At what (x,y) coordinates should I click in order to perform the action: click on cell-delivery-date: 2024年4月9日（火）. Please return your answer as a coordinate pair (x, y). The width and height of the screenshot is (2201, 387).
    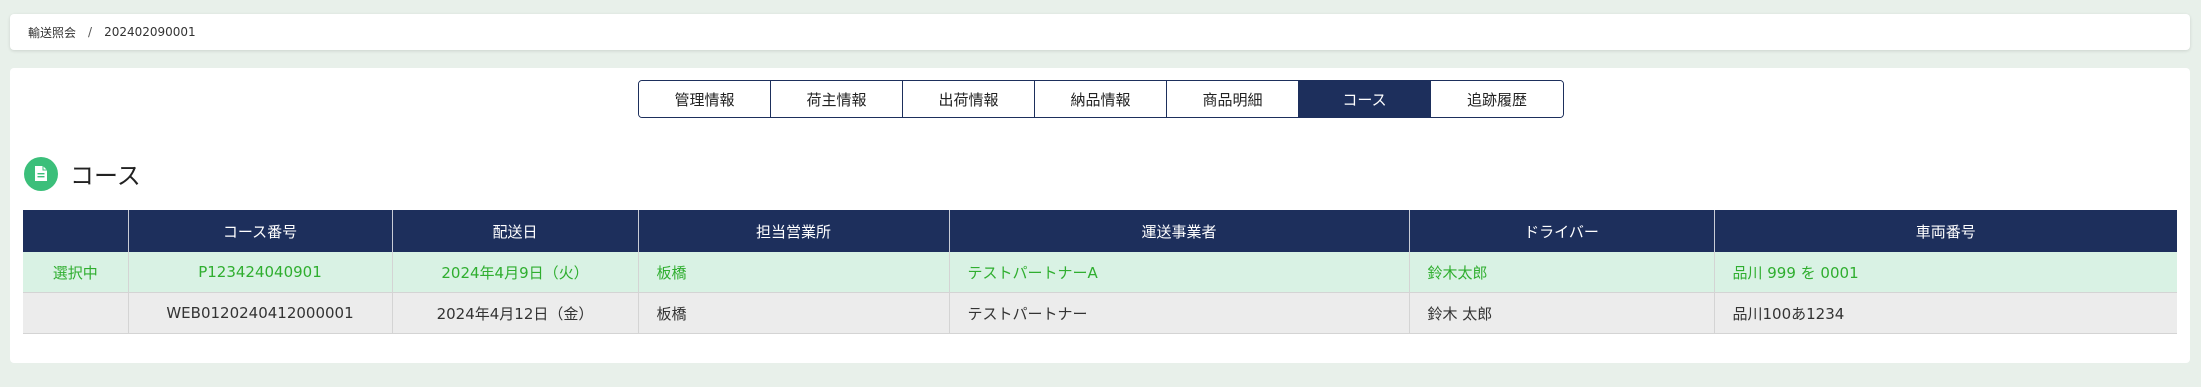
    Looking at the image, I should click on (515, 272).